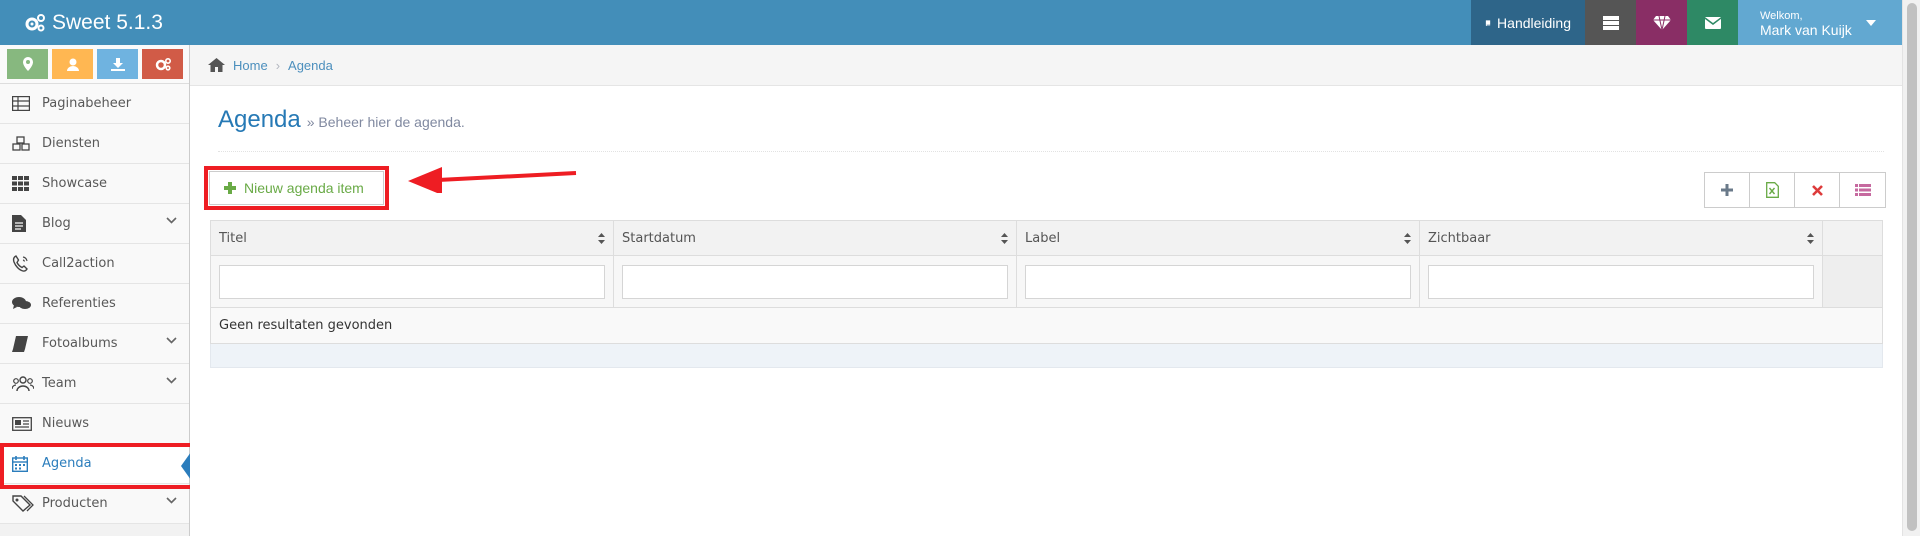  I want to click on filter-cell-actions, so click(1852, 281).